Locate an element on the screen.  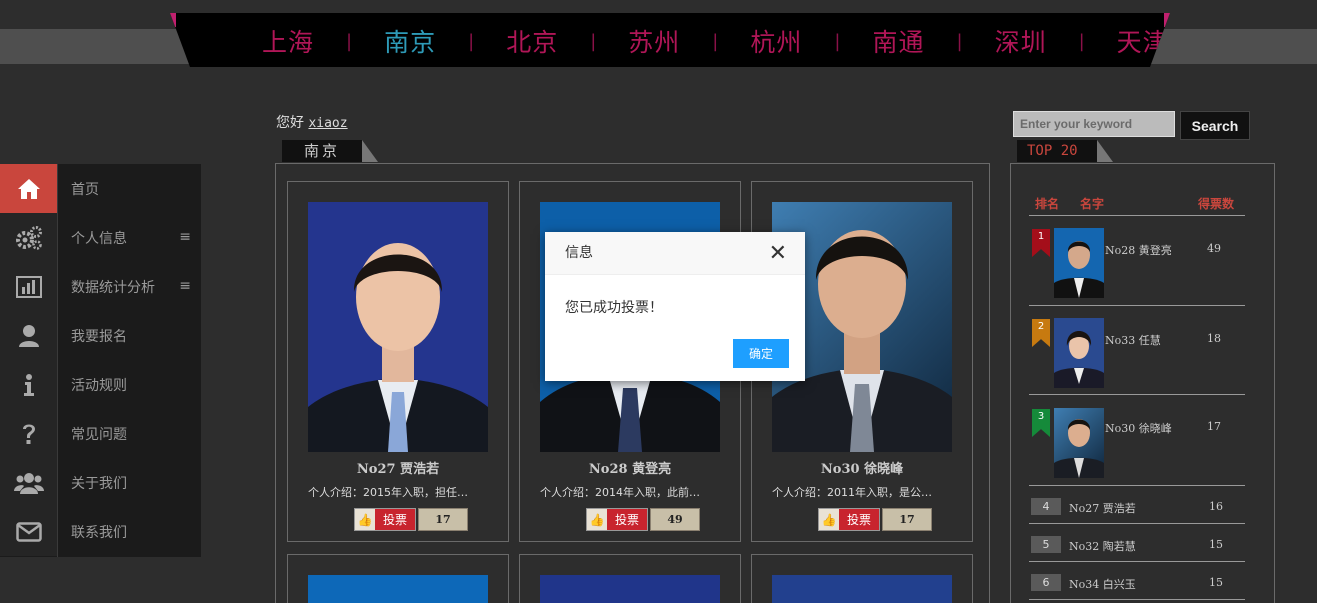
candidate-card: No27 贾浩若 个人介绍：2015年入职，担任… 👍 投票 17 is located at coordinates (398, 361).